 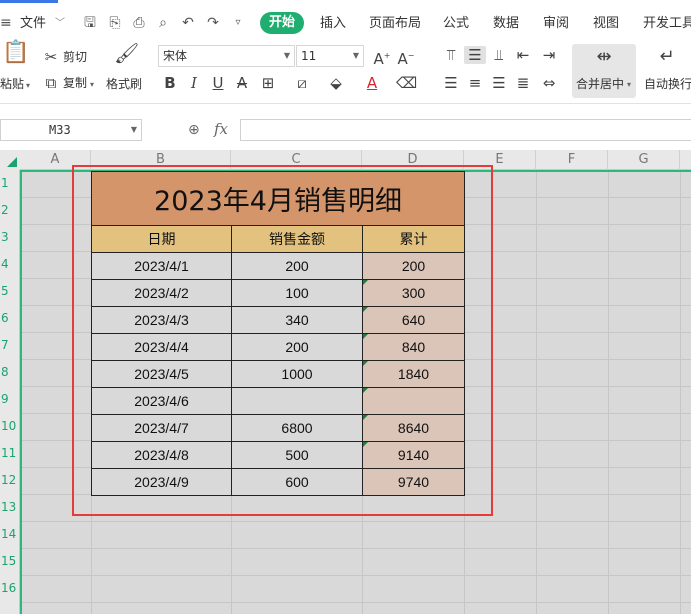 What do you see at coordinates (500, 160) in the screenshot?
I see `column-header-e: E` at bounding box center [500, 160].